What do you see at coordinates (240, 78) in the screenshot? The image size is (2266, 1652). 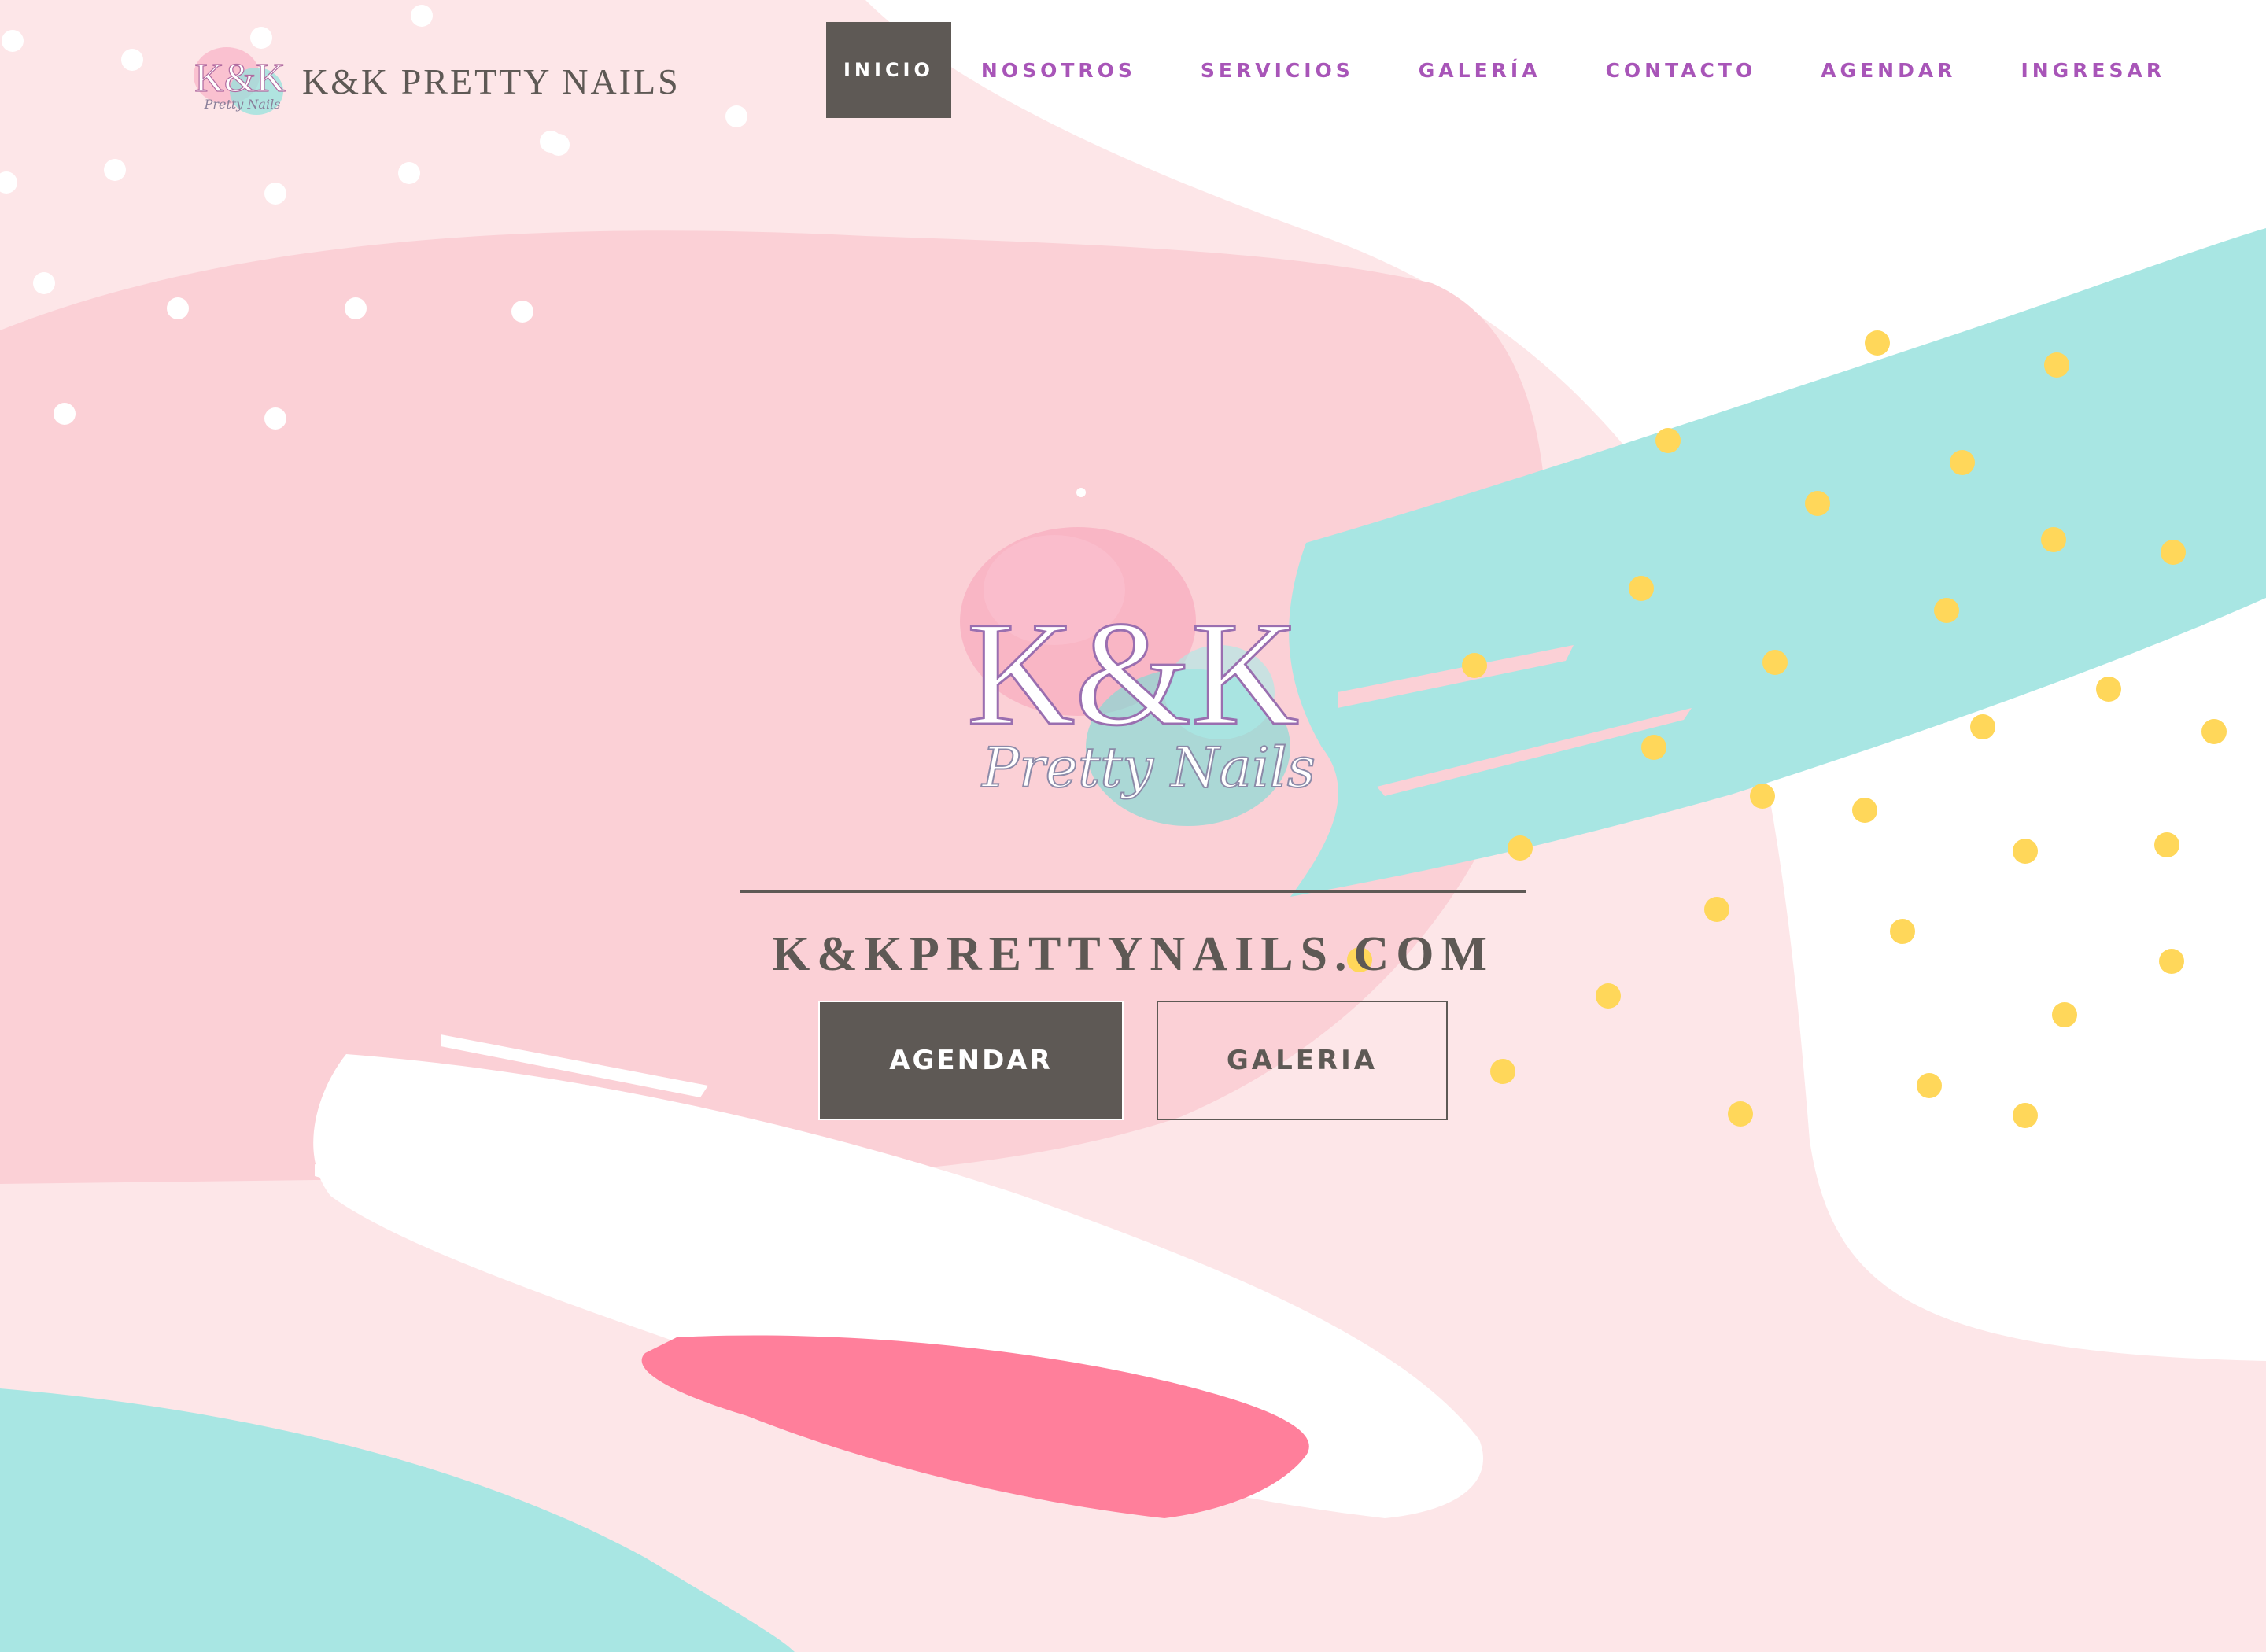 I see `svg-text: K&K` at bounding box center [240, 78].